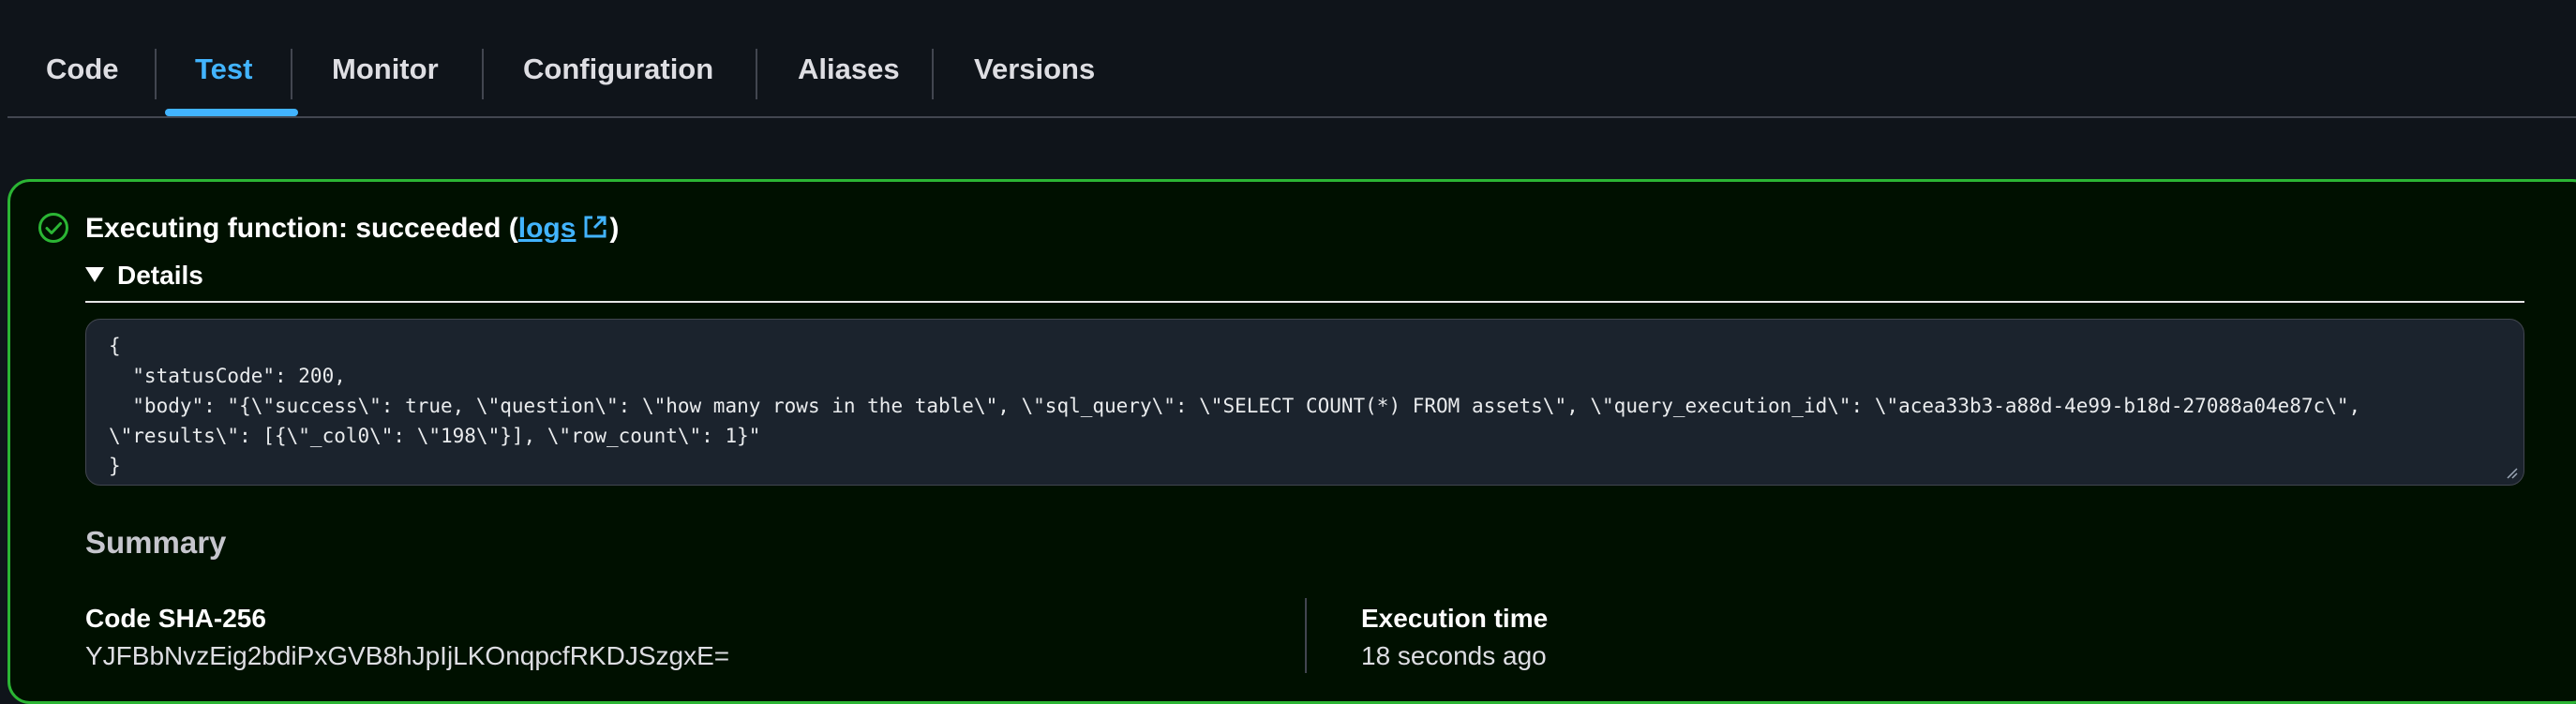 The width and height of the screenshot is (2576, 704). I want to click on logs-link-label: logs, so click(547, 228).